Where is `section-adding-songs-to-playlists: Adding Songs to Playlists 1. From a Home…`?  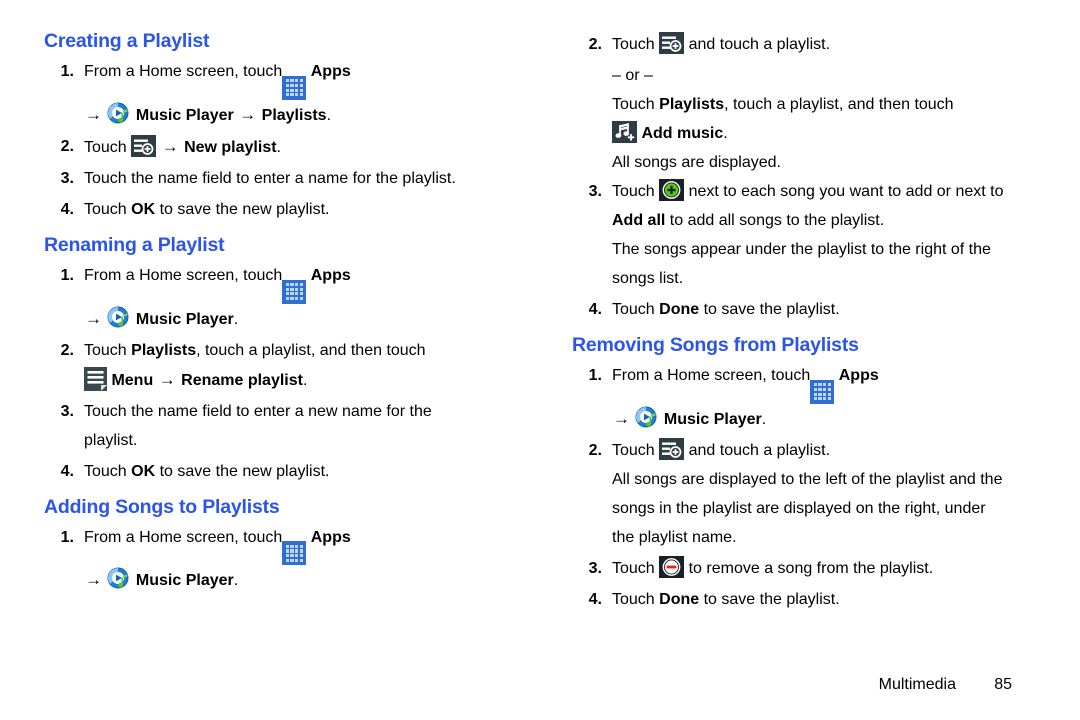
section-adding-songs-to-playlists: Adding Songs to Playlists 1. From a Home… is located at coordinates (289, 546).